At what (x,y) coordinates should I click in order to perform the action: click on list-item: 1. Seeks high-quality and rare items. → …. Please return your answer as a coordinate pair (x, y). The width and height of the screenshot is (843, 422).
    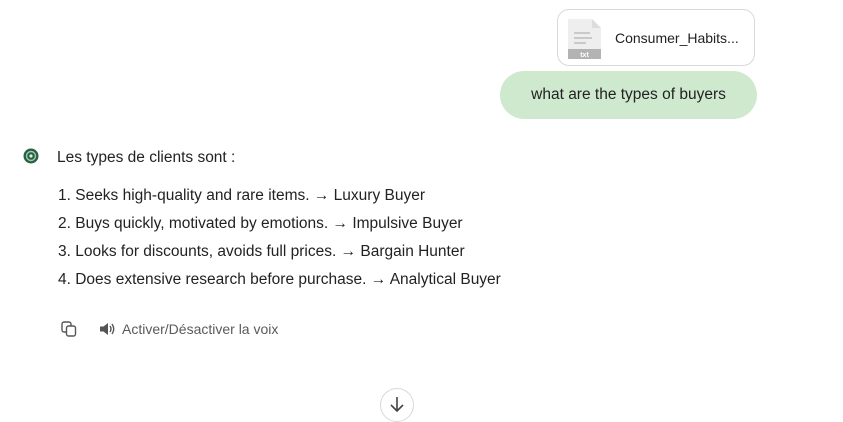
    Looking at the image, I should click on (242, 195).